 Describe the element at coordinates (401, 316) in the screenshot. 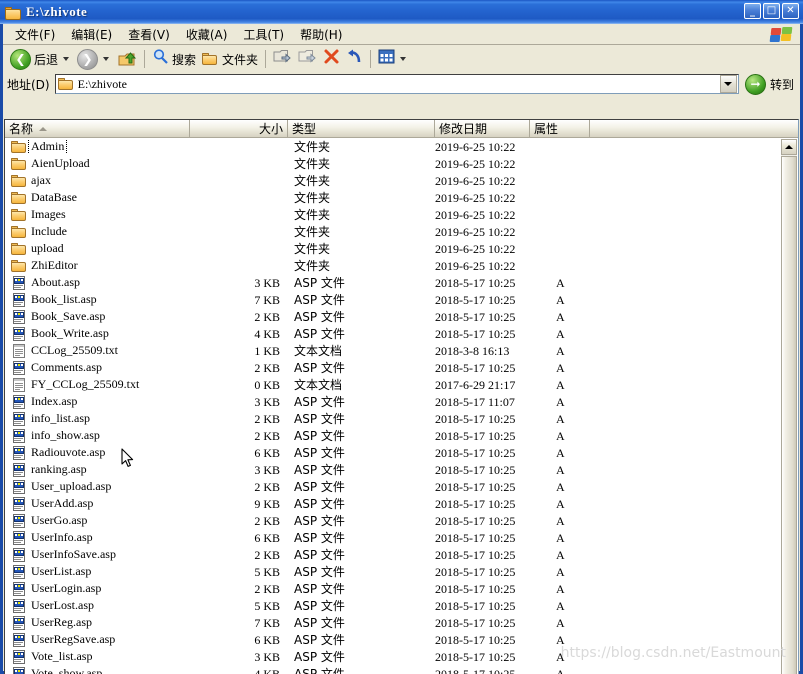

I see `table-row: Book_Save.asp 2 KB ASP 文件 2018-5-17 10:25 A` at that location.